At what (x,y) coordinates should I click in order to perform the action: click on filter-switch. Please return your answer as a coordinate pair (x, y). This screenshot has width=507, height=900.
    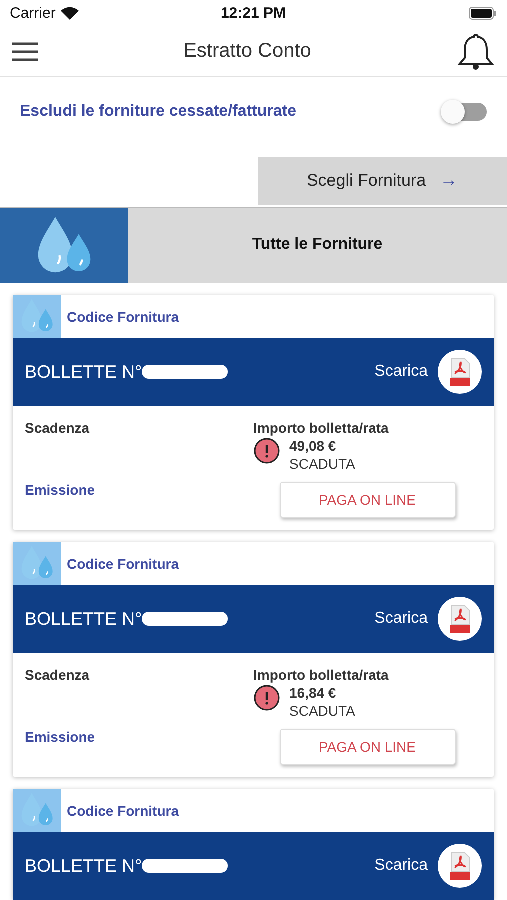
    Looking at the image, I should click on (465, 111).